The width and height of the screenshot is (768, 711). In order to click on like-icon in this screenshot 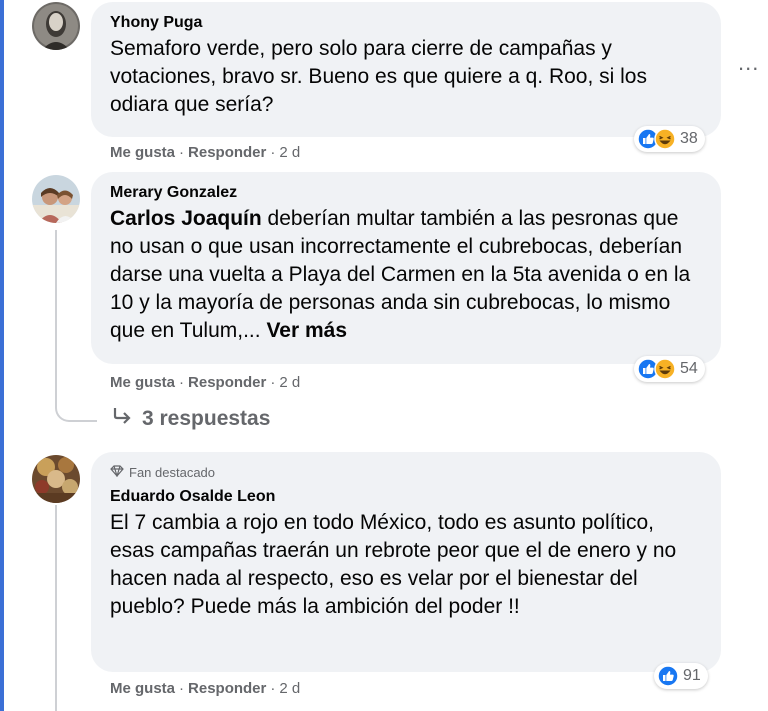, I will do `click(668, 676)`.